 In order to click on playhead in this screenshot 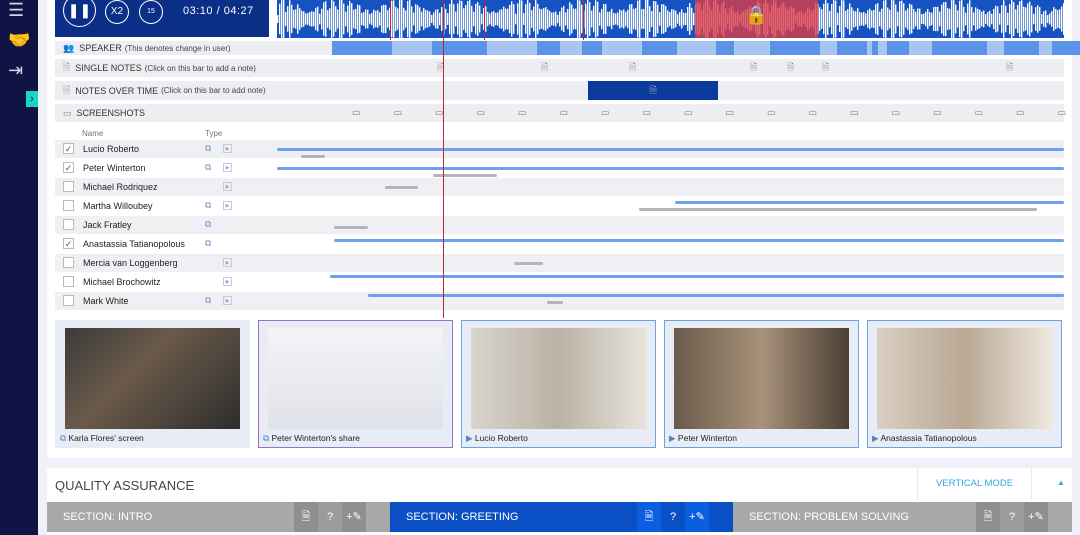, I will do `click(443, 159)`.